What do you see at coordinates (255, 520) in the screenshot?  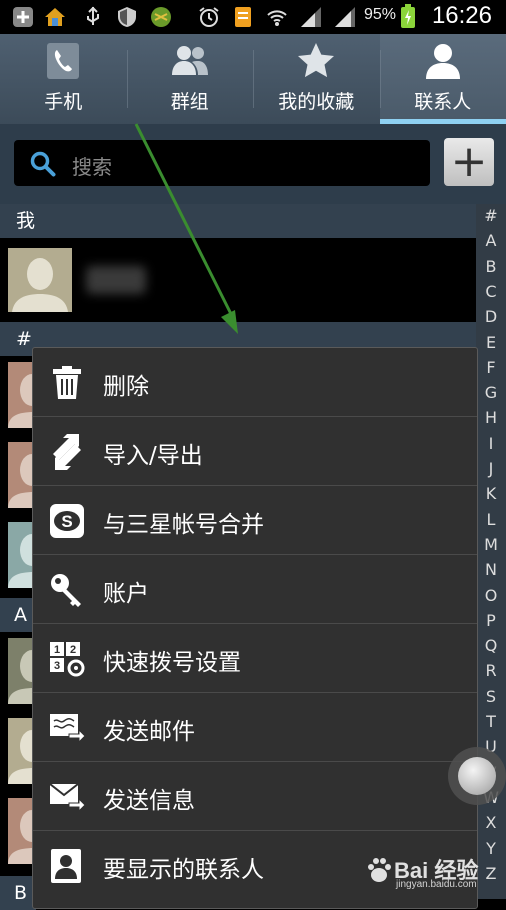 I see `menu-item-samsung-account: S 与三星帐号合并` at bounding box center [255, 520].